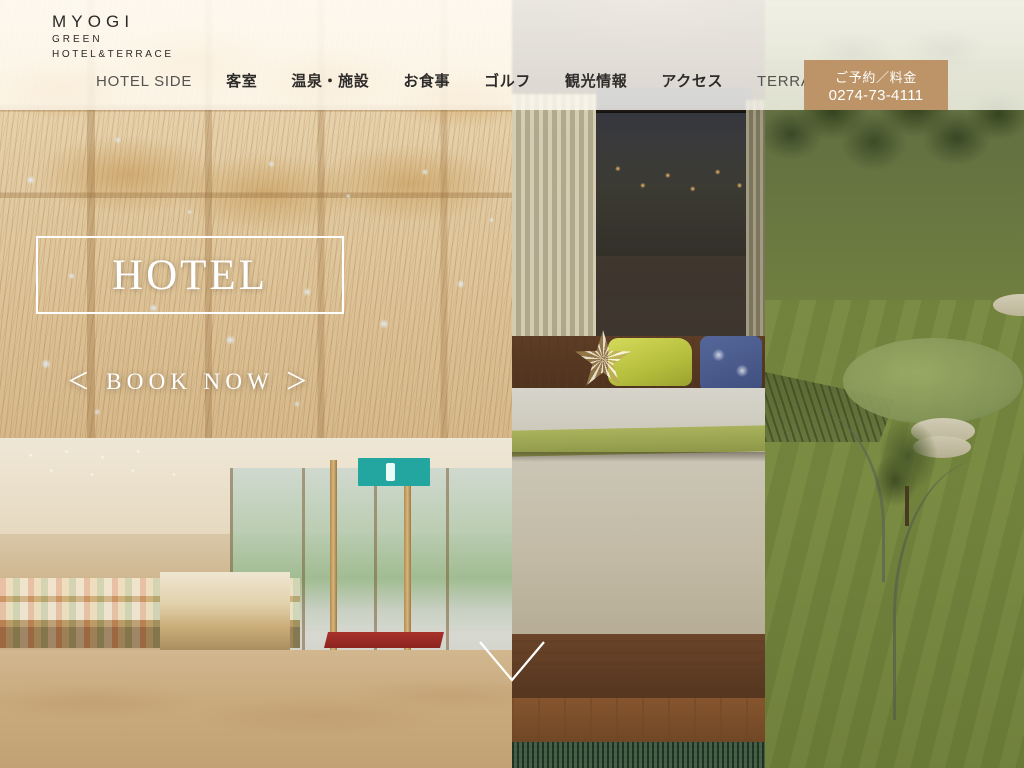 Image resolution: width=1024 pixels, height=768 pixels. I want to click on nav-item-golf: ゴルフ, so click(507, 81).